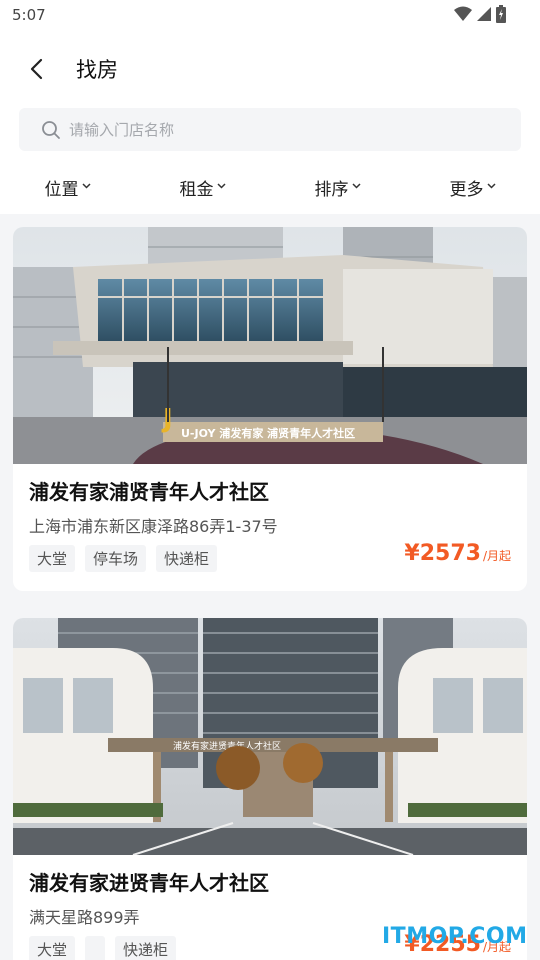 Image resolution: width=540 pixels, height=960 pixels. I want to click on listing-address: 满天星路899弄, so click(84, 917).